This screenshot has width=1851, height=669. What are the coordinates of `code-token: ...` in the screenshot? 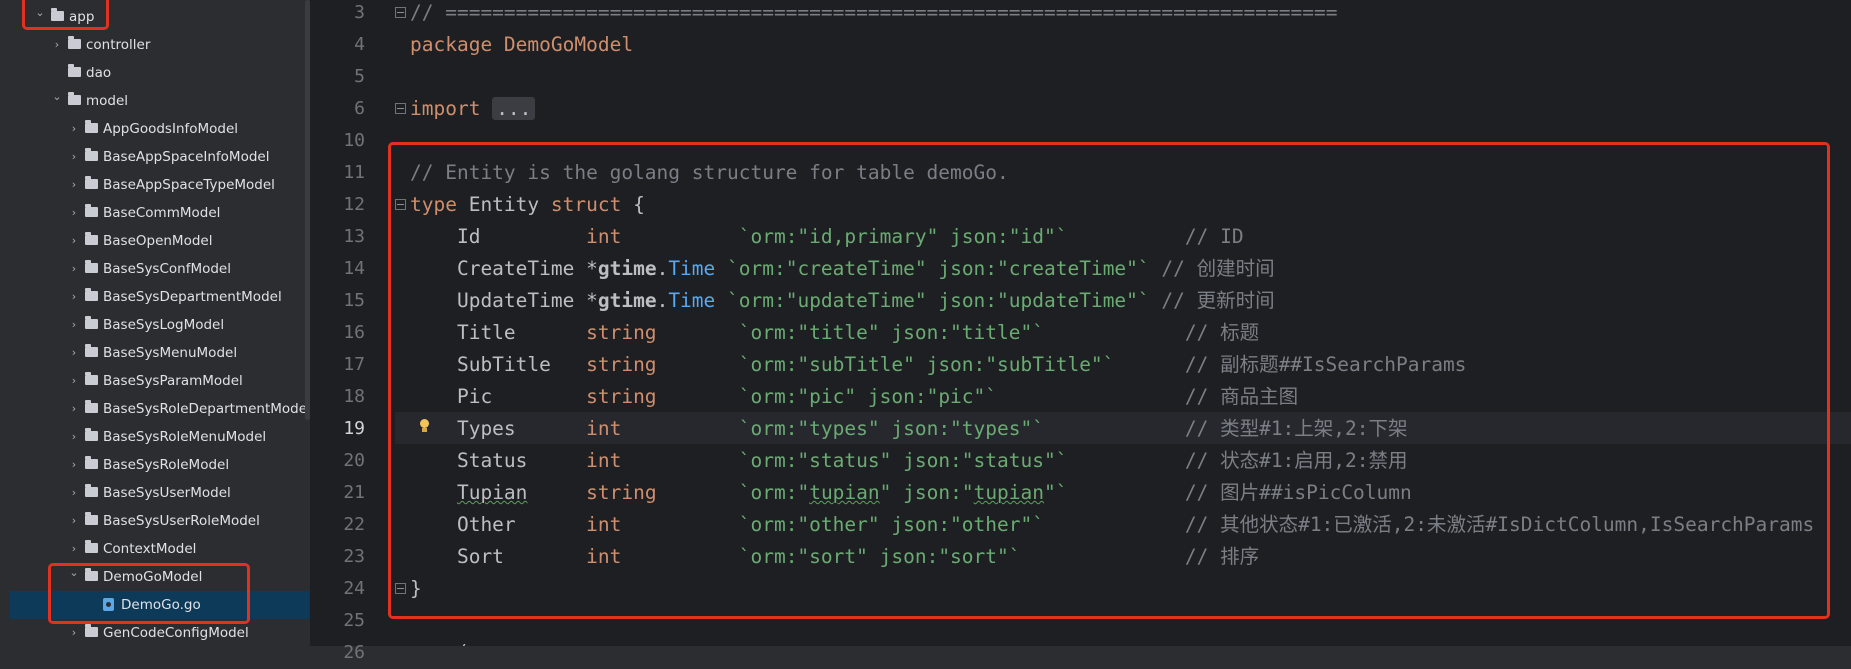 It's located at (514, 108).